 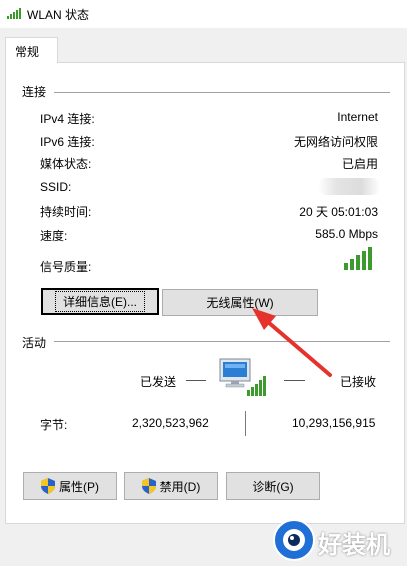 I want to click on received-label: 已接收, so click(x=358, y=382).